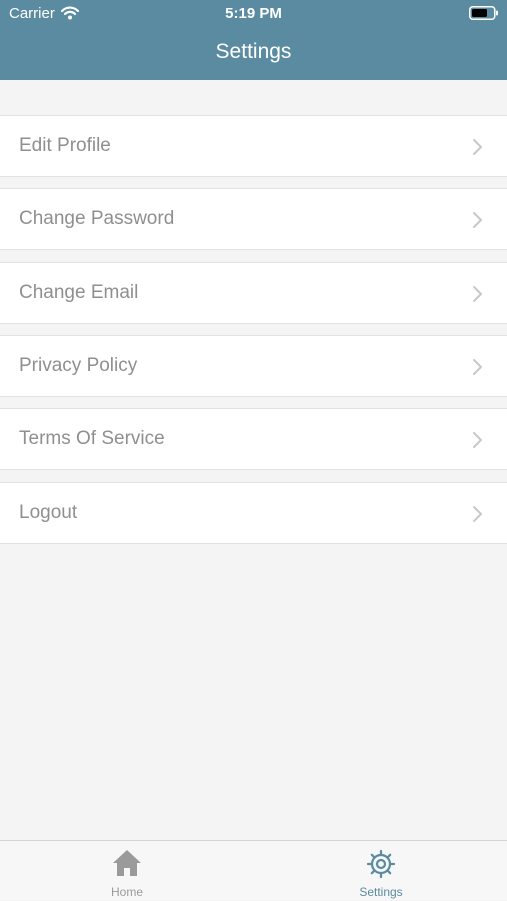 This screenshot has height=901, width=507. What do you see at coordinates (97, 218) in the screenshot?
I see `menu-item-label: Change Password` at bounding box center [97, 218].